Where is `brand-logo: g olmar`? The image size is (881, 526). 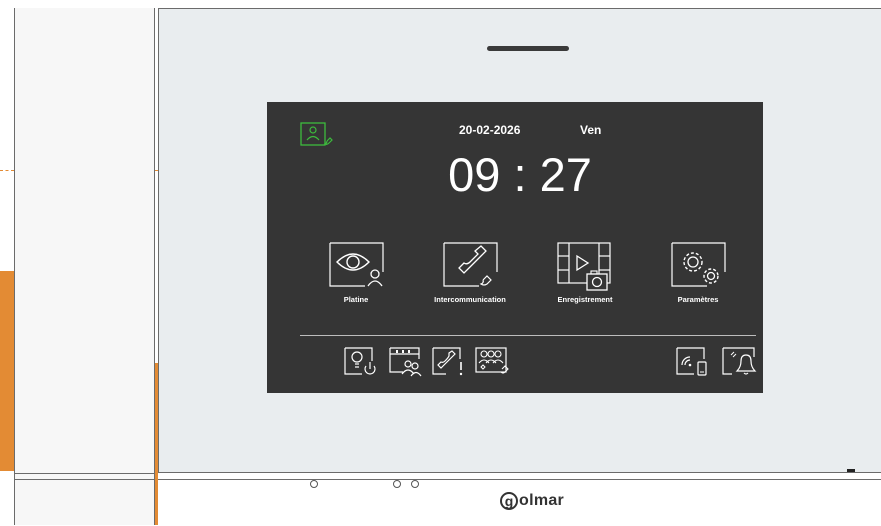
brand-logo: g olmar is located at coordinates (532, 501).